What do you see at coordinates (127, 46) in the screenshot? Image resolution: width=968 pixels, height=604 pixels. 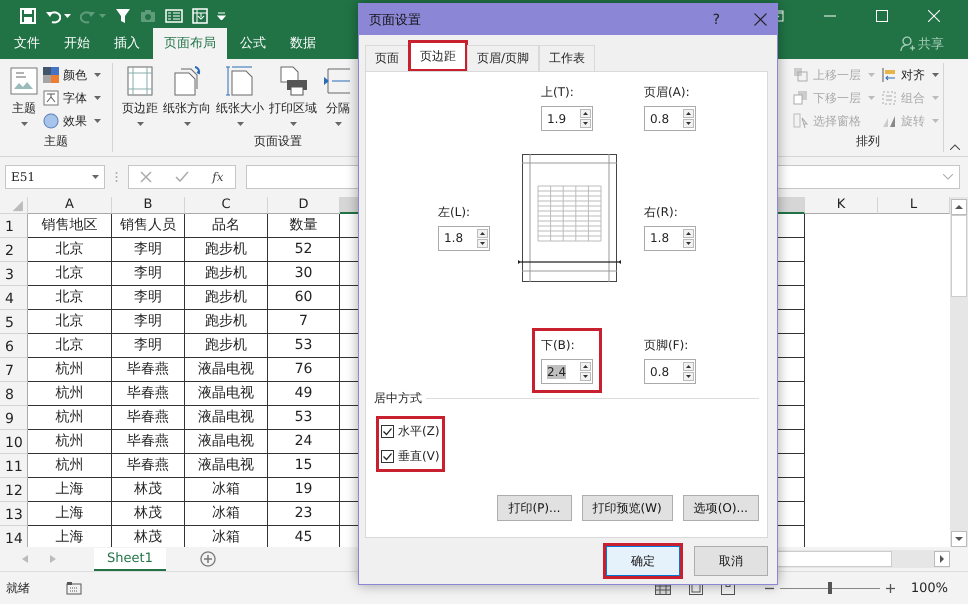 I see `ribbon-tab: 插入` at bounding box center [127, 46].